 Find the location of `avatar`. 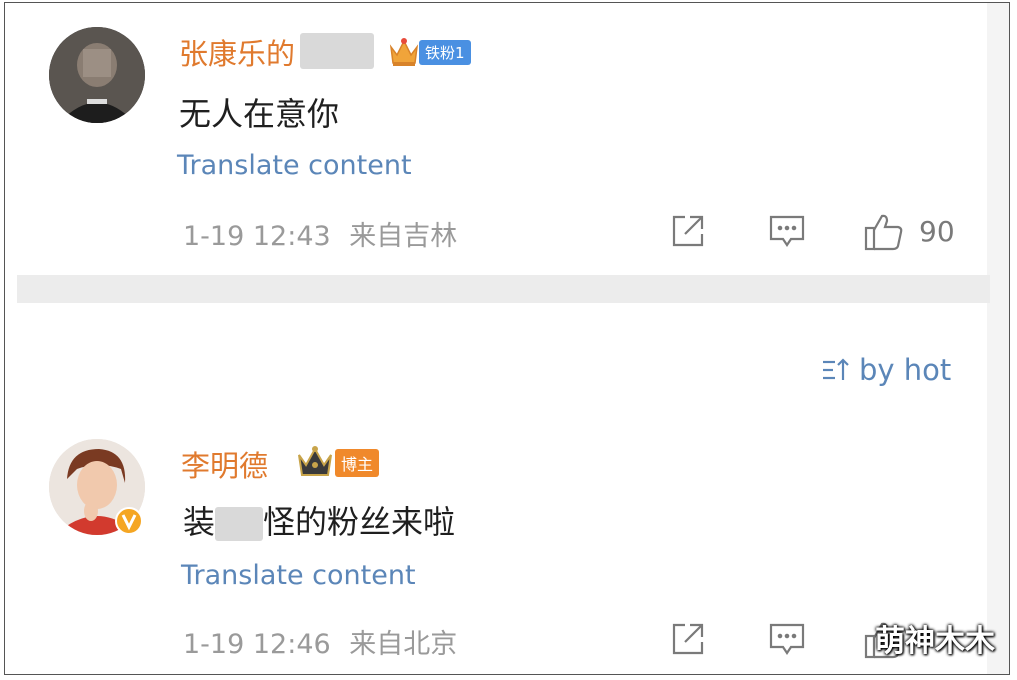

avatar is located at coordinates (97, 75).